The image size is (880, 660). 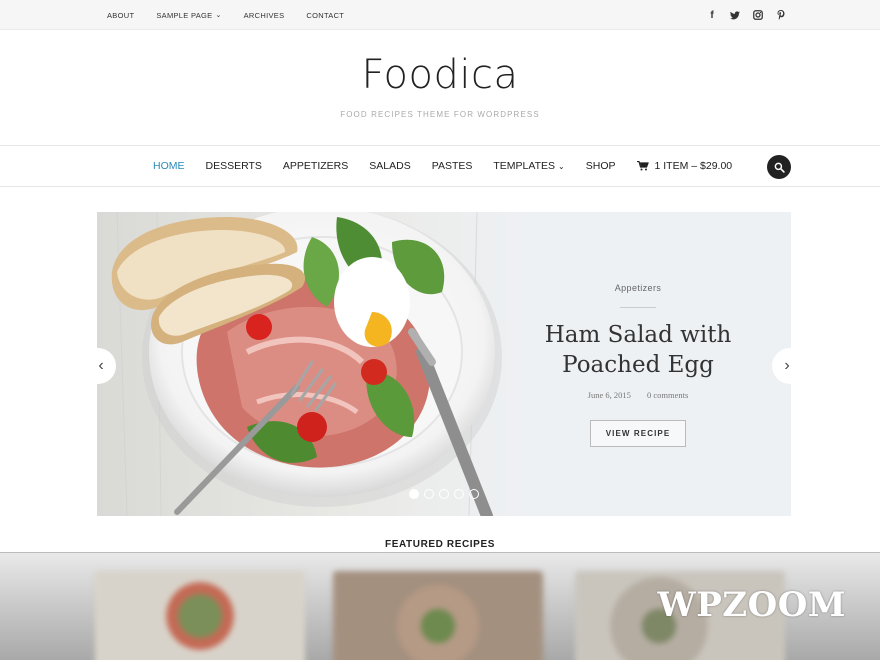 I want to click on site-logo: Foodica, so click(x=440, y=75).